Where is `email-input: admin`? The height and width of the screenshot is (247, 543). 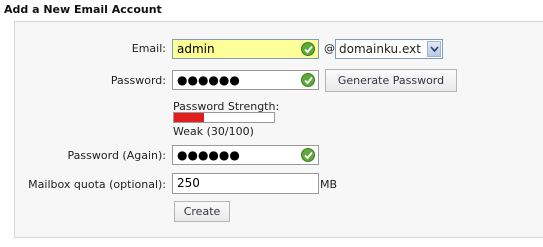
email-input: admin is located at coordinates (245, 49).